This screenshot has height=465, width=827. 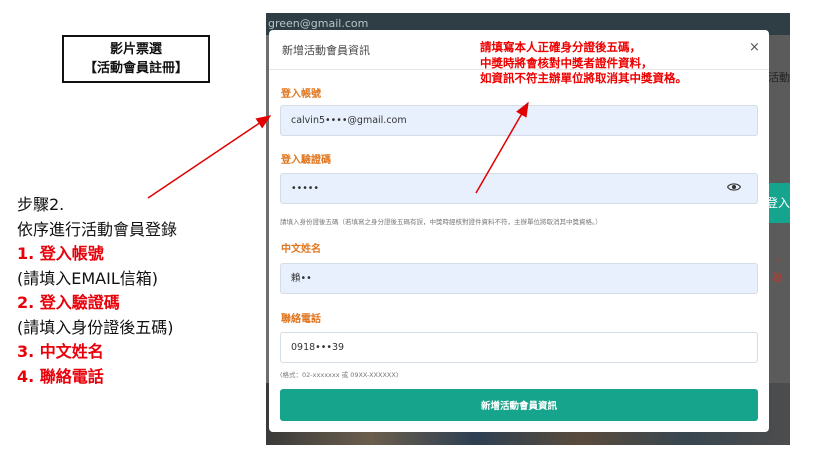 I want to click on verification-code-input: •••••, so click(x=519, y=188).